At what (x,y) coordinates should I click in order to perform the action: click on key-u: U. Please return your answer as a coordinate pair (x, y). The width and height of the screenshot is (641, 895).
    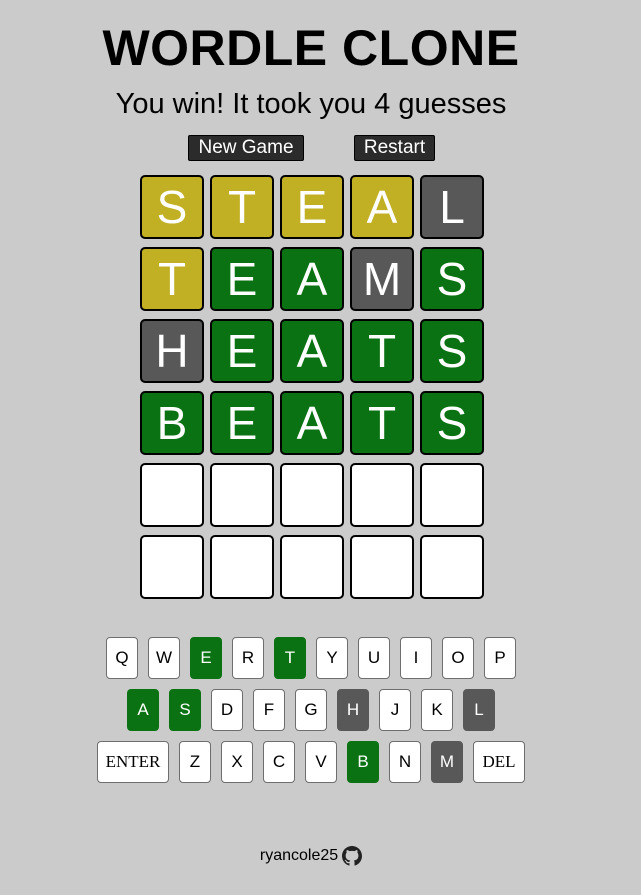
    Looking at the image, I should click on (374, 658).